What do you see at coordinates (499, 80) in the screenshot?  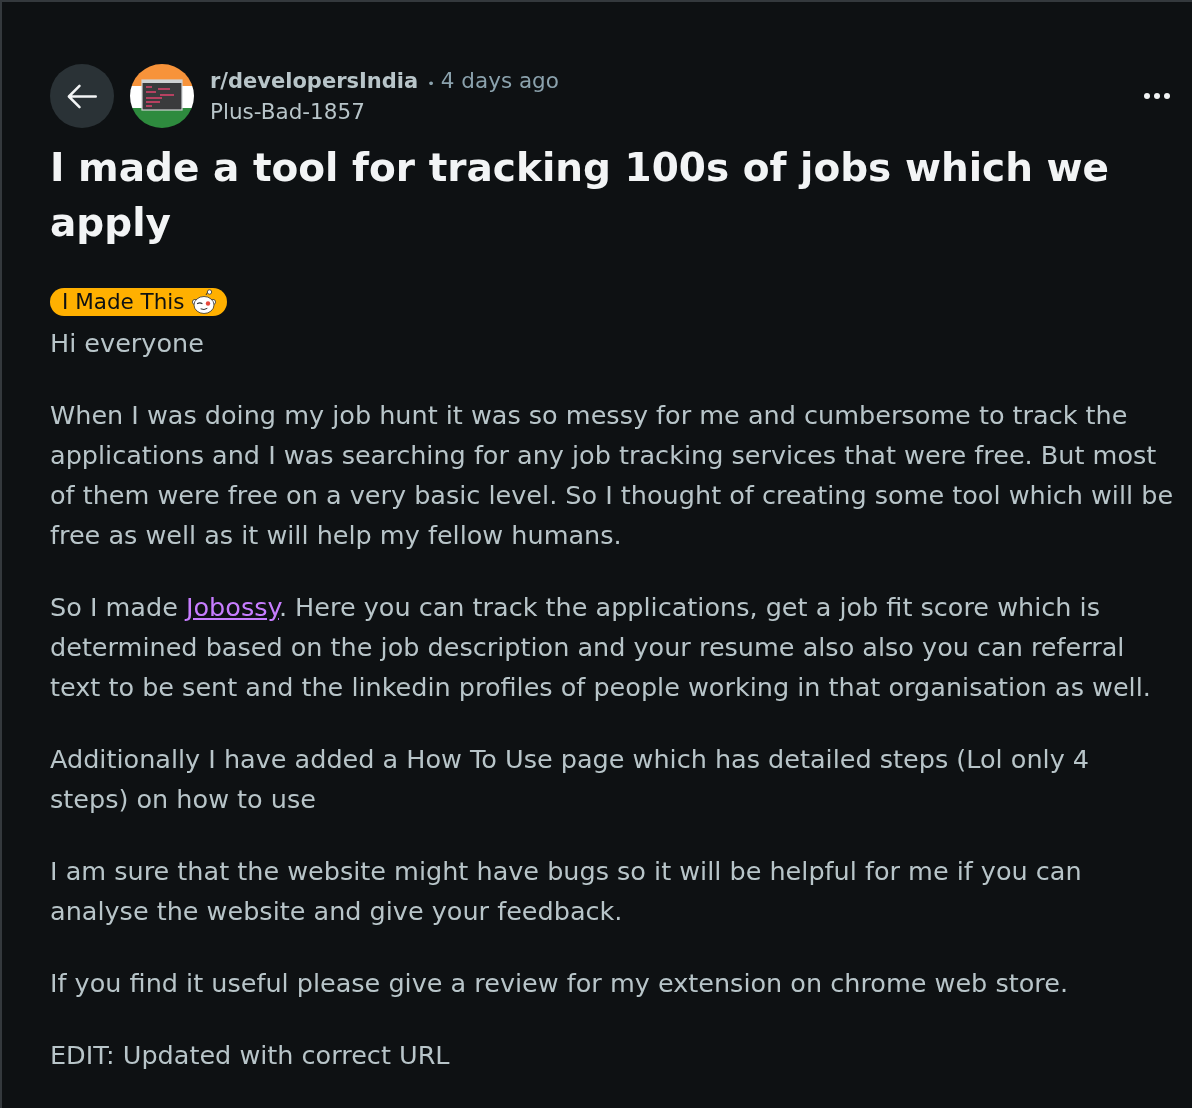 I see `post-time: 4 days ago` at bounding box center [499, 80].